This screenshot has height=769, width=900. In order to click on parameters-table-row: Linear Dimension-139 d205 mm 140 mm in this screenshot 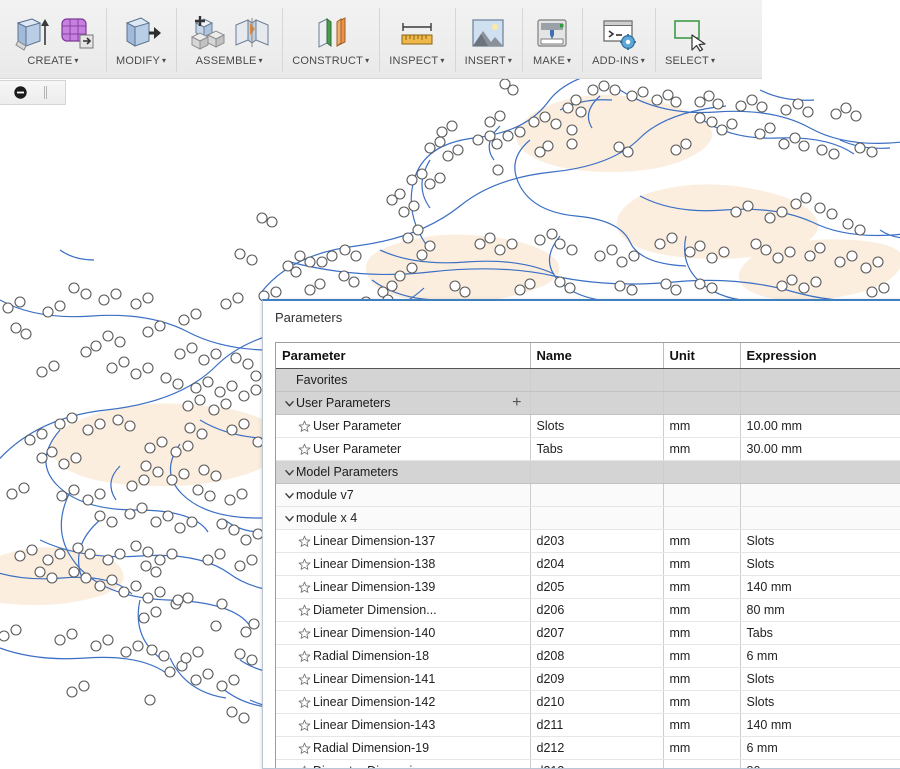, I will do `click(588, 587)`.